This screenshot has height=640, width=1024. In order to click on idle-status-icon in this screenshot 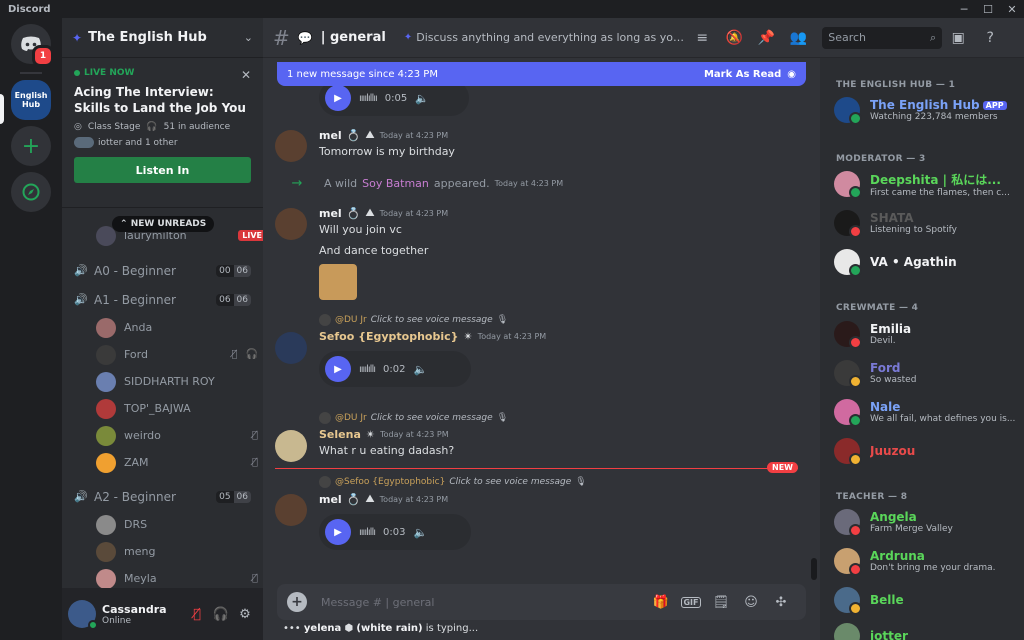, I will do `click(855, 459)`.